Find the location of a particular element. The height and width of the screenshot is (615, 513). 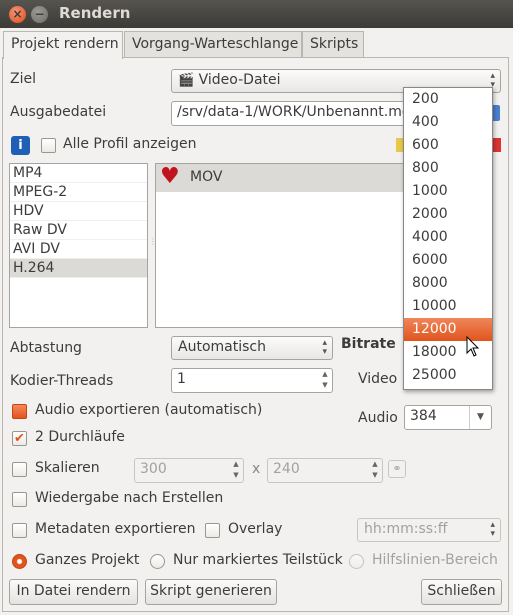

profile-list: ♥ MOV is located at coordinates (285, 245).